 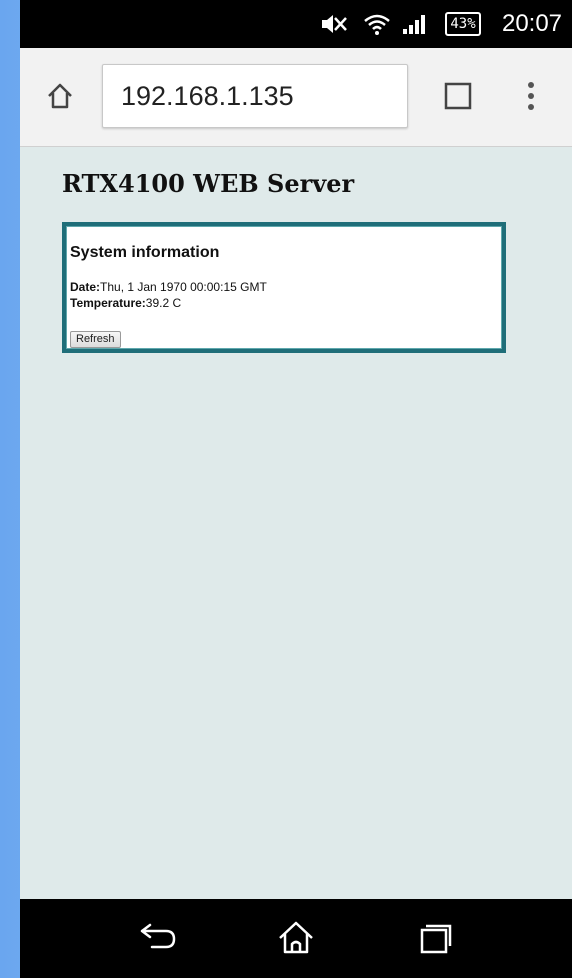 What do you see at coordinates (85, 287) in the screenshot?
I see `date-label: Date:` at bounding box center [85, 287].